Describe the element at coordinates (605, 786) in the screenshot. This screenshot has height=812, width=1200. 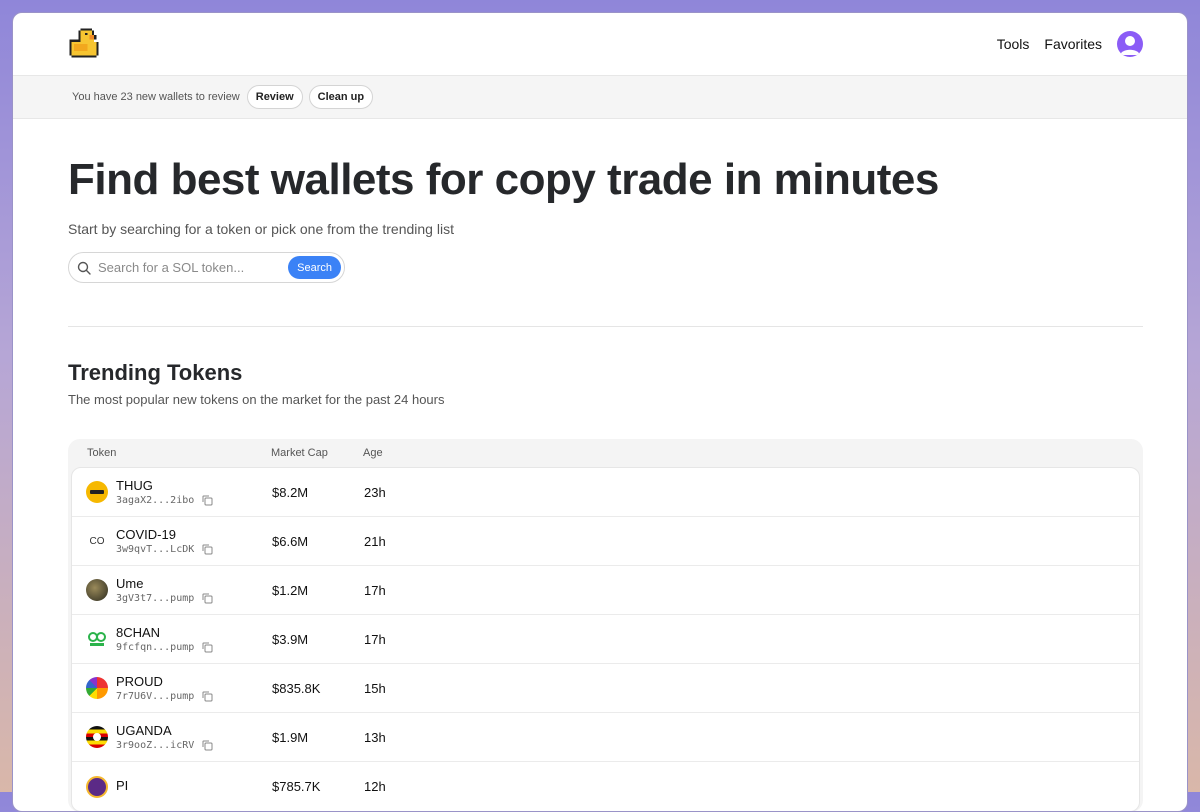
I see `table-row: PI $785.7K 12h` at that location.